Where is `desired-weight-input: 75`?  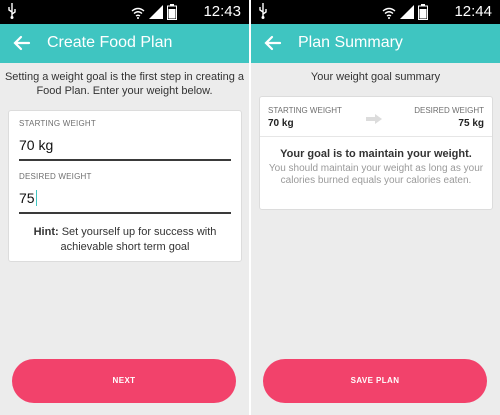 desired-weight-input: 75 is located at coordinates (28, 198).